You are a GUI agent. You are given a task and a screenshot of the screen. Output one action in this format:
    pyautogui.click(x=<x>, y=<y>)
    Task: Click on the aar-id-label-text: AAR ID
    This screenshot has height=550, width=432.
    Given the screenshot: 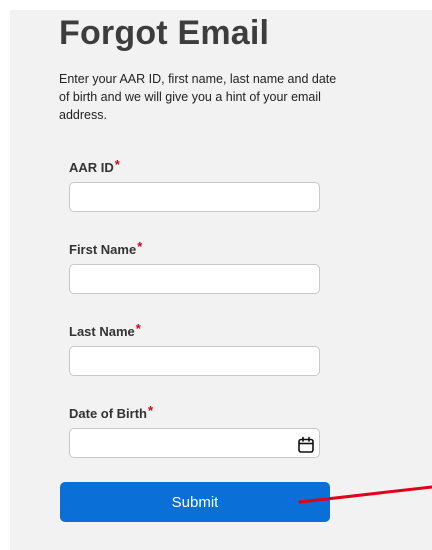 What is the action you would take?
    pyautogui.click(x=91, y=167)
    